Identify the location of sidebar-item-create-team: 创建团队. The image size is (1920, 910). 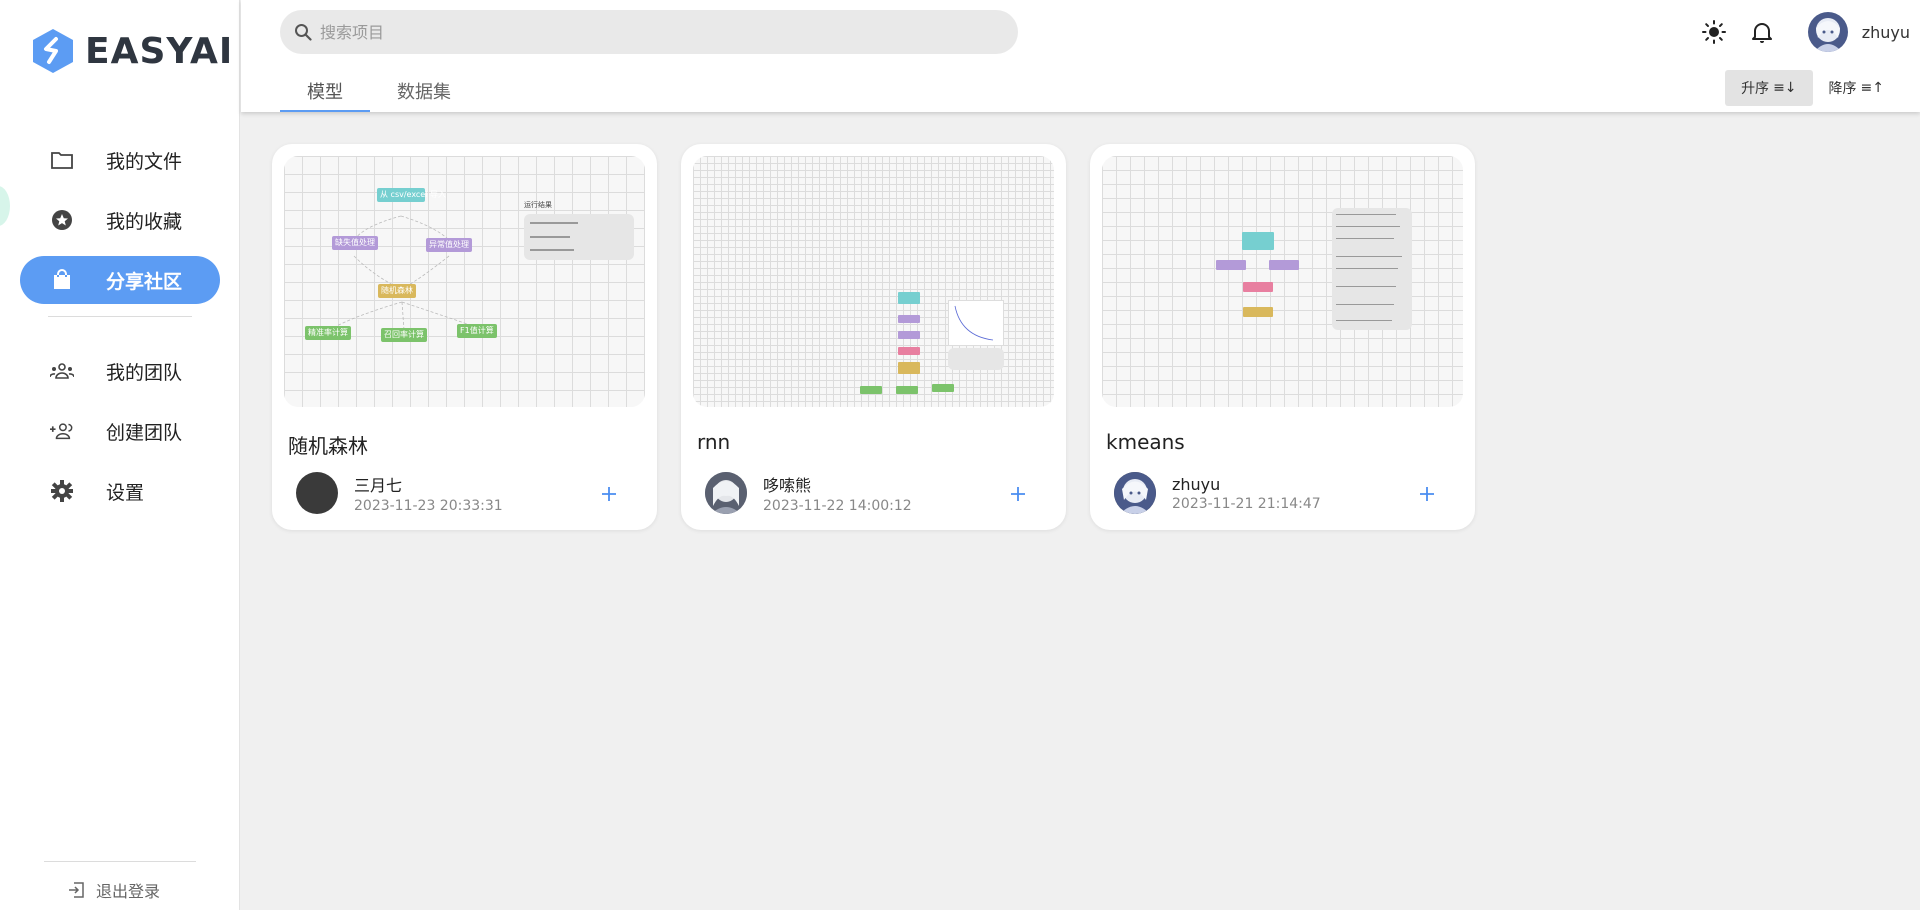
(120, 431).